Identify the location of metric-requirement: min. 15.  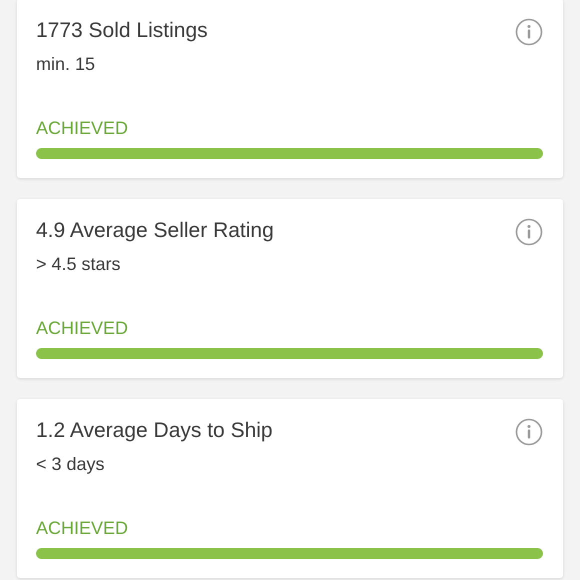
(66, 64).